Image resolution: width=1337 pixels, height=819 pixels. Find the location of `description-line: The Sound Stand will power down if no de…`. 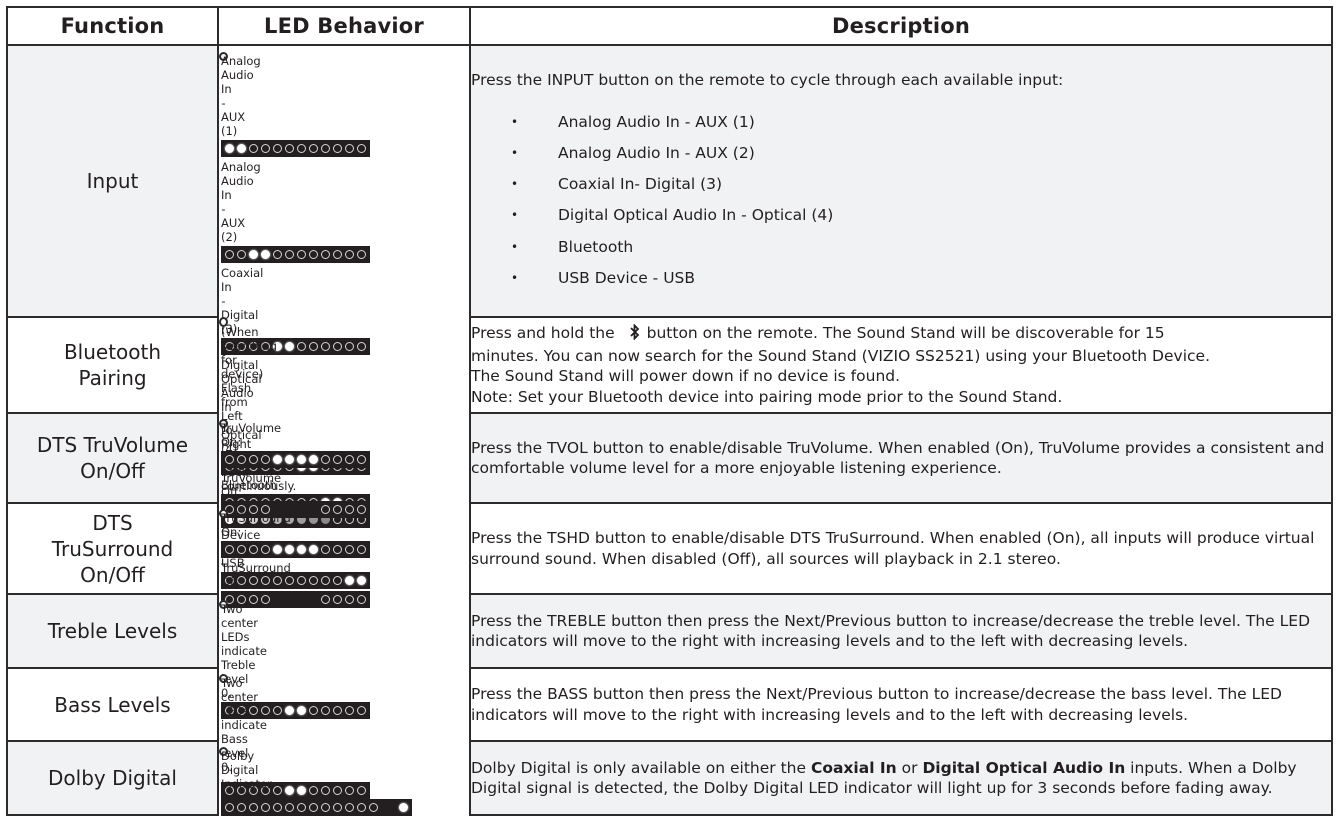

description-line: The Sound Stand will power down if no de… is located at coordinates (686, 376).